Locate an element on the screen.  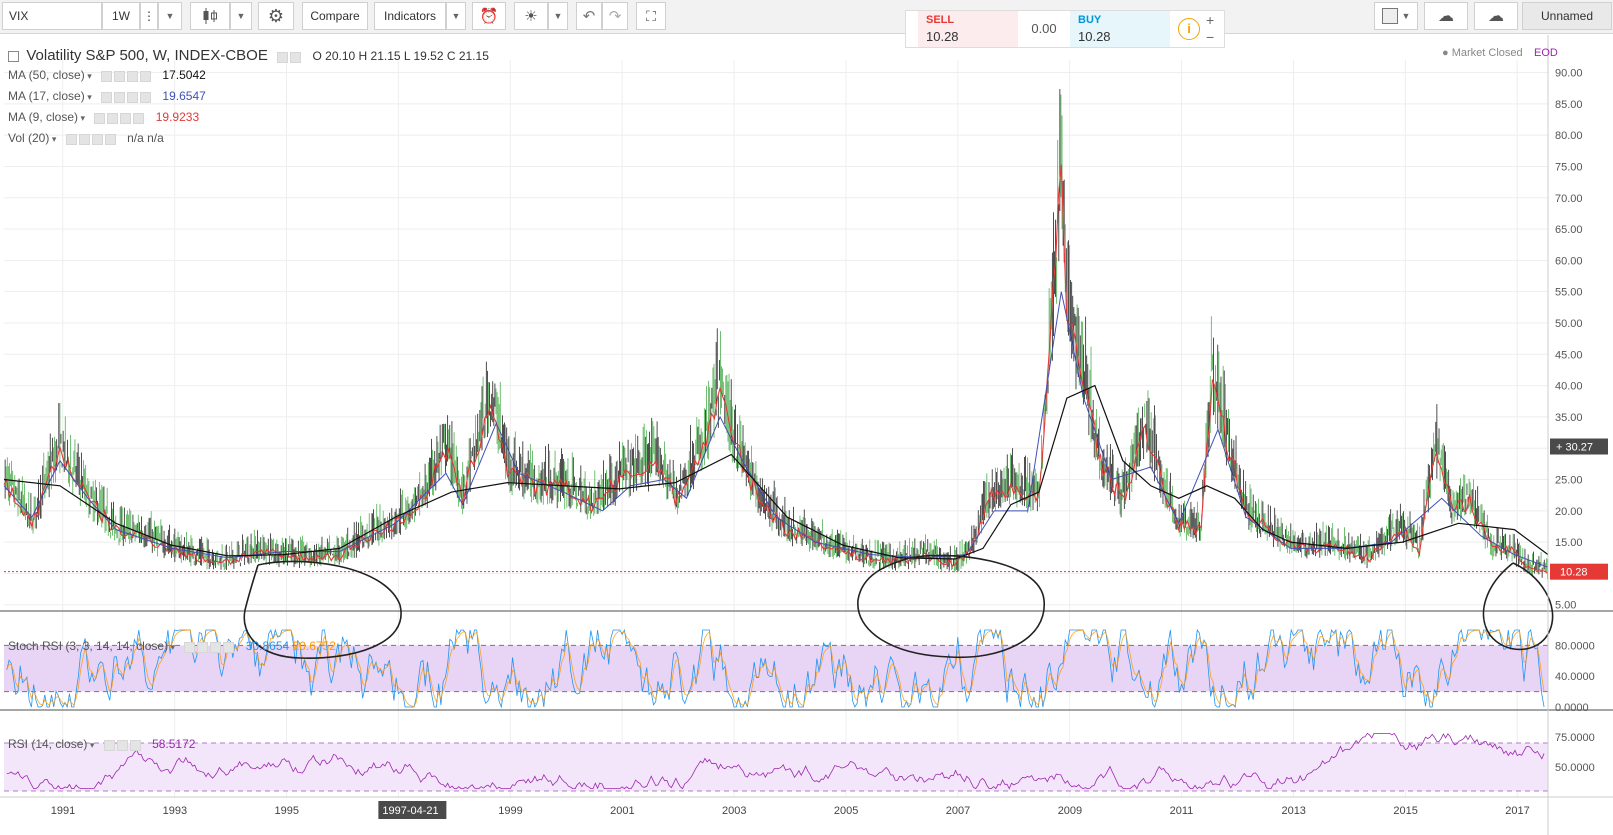
buy-label: BUY is located at coordinates (1090, 20).